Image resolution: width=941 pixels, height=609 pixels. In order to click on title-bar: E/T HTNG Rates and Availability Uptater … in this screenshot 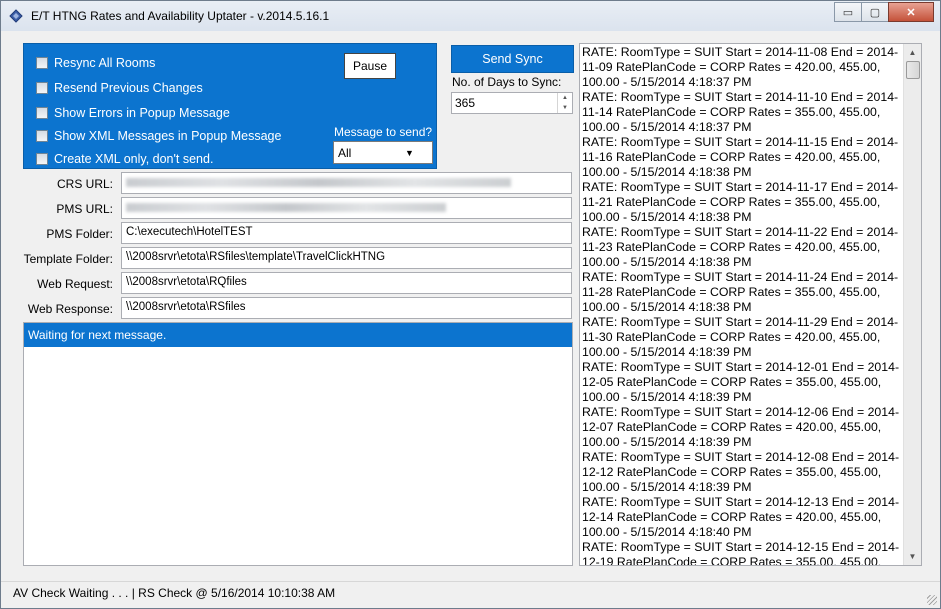, I will do `click(470, 16)`.